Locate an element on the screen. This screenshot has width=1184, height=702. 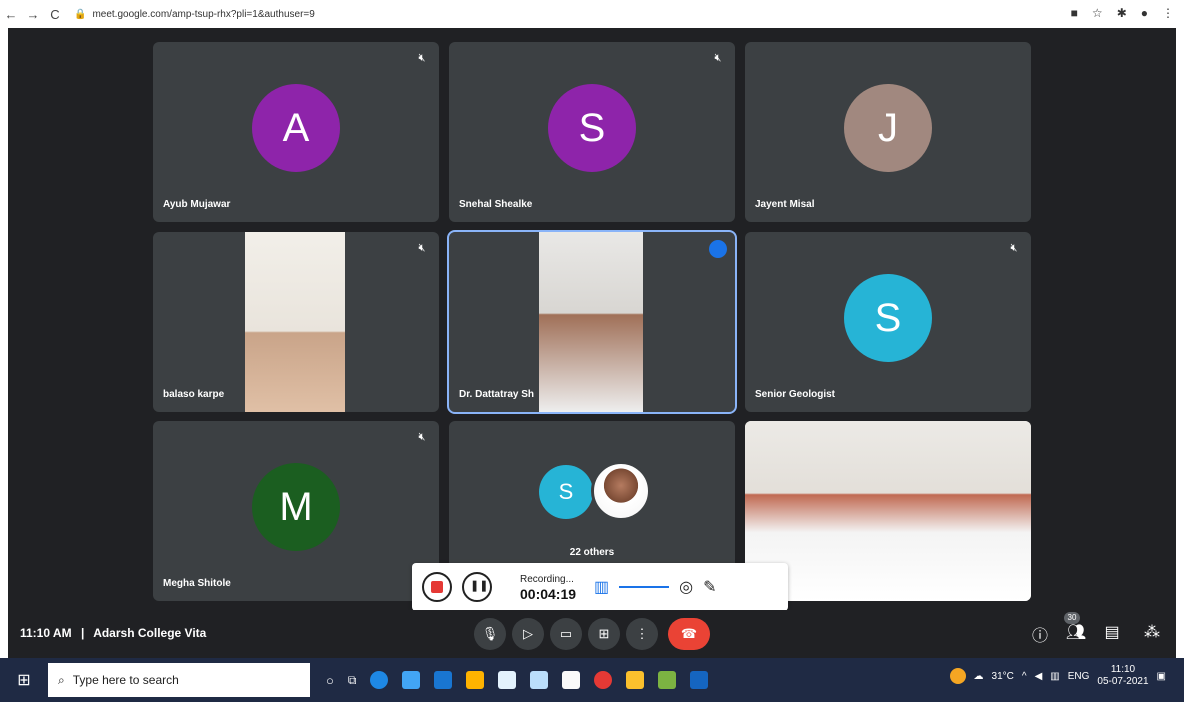
participant-tile: S 🔇︎ Snehal Shealke is located at coordinates (592, 132).